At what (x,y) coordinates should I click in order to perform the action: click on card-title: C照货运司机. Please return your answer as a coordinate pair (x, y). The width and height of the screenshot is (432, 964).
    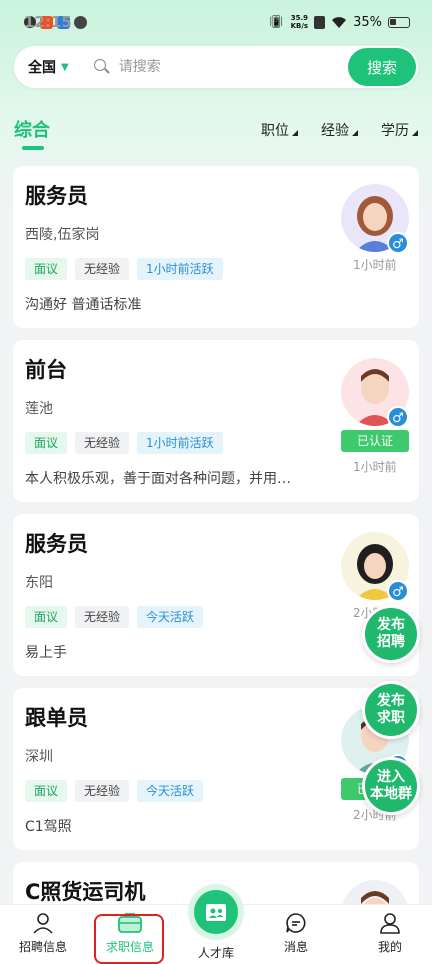
    Looking at the image, I should click on (85, 892).